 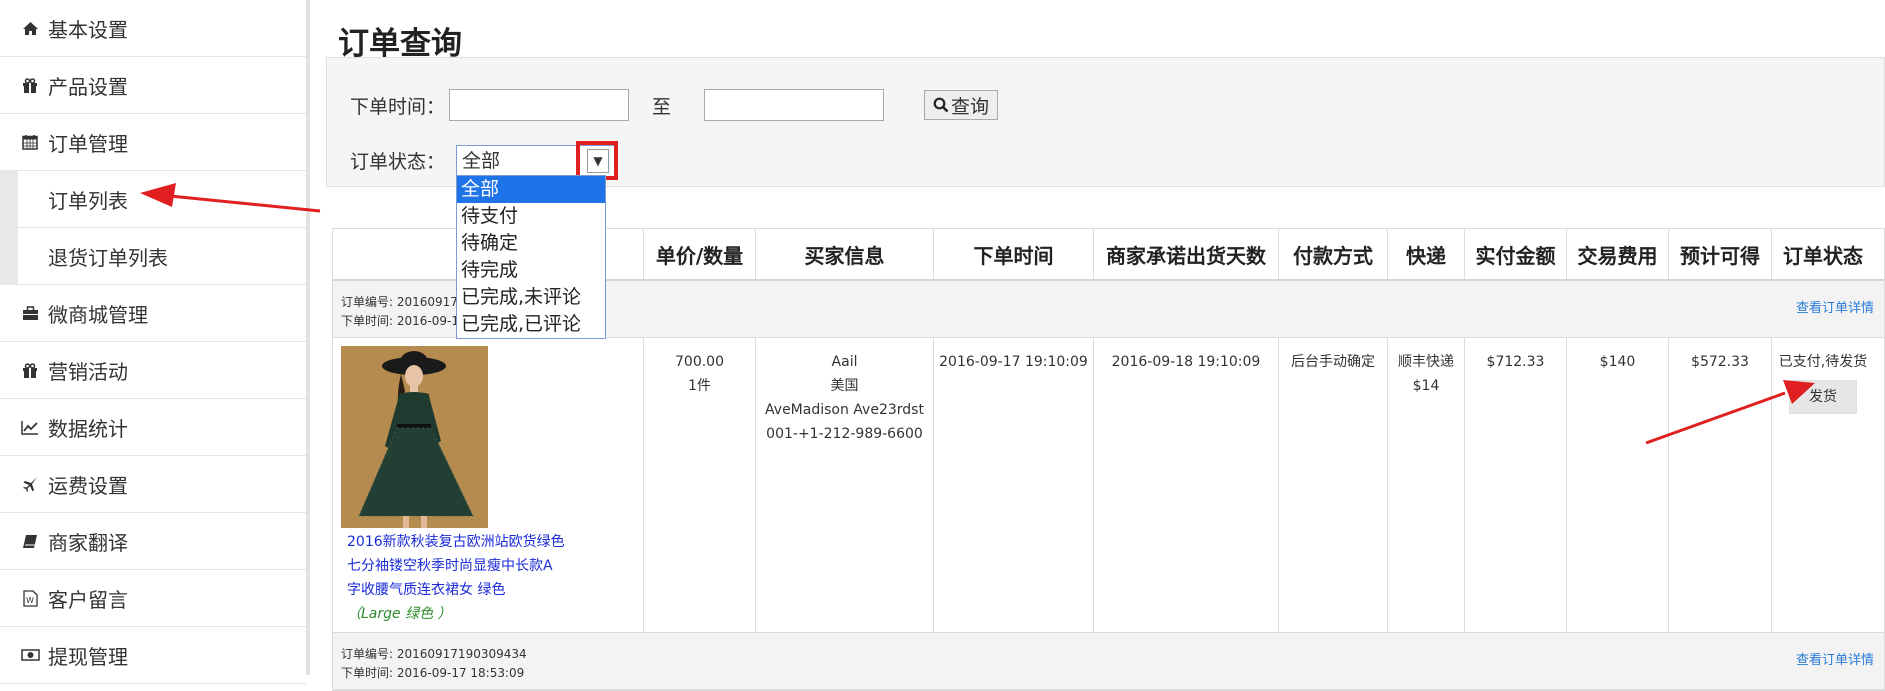 I want to click on order-time-label: 下单时间：, so click(x=398, y=107).